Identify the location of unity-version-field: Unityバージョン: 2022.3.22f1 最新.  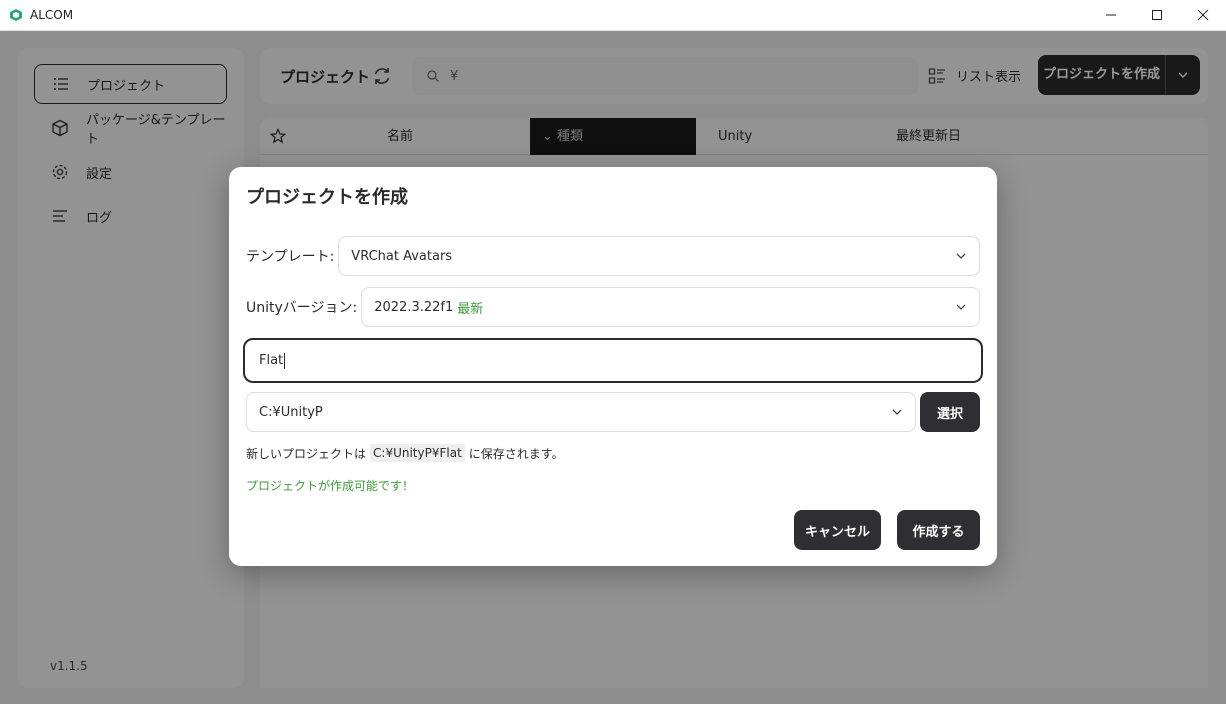
(613, 307).